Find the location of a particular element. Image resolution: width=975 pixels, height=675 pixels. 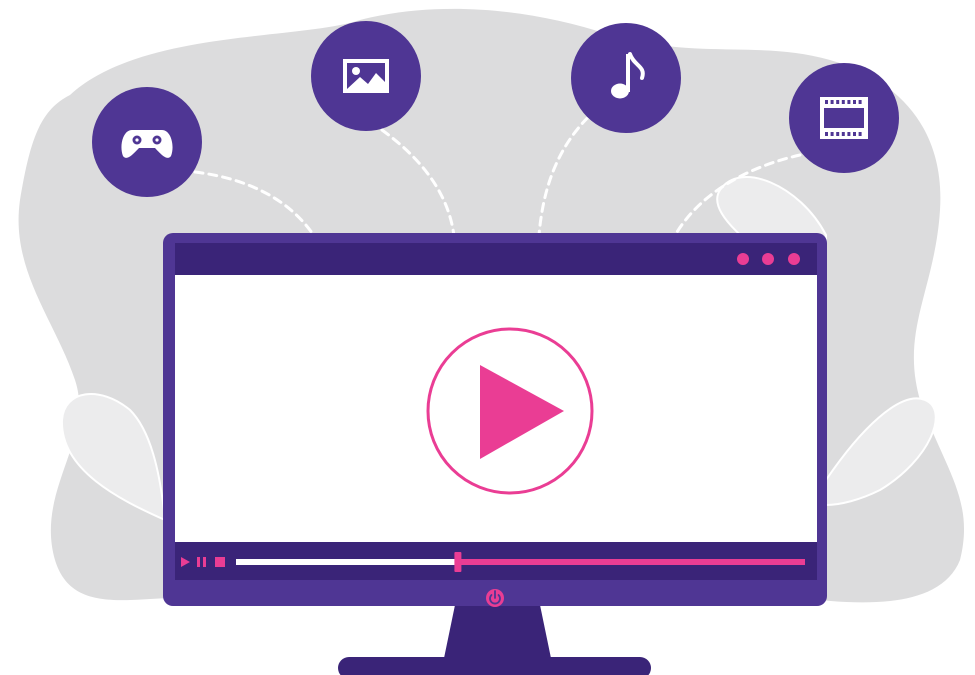

stop-icon is located at coordinates (220, 562).